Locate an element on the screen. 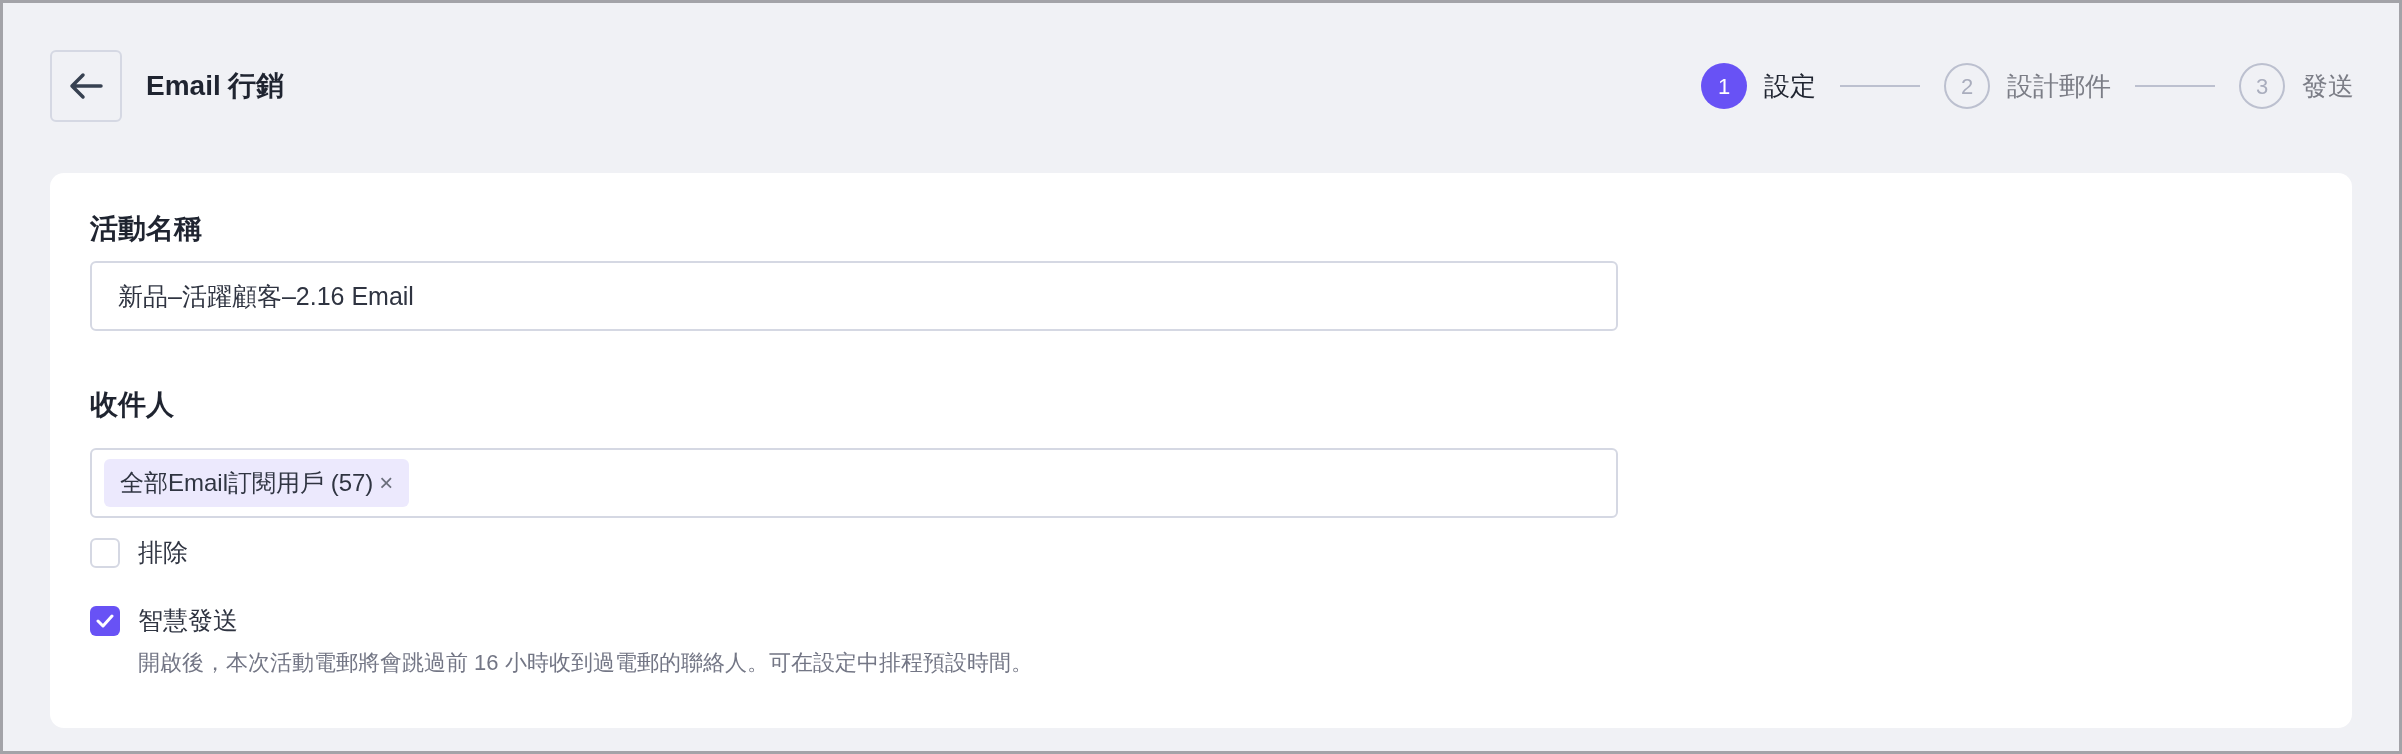 This screenshot has width=2402, height=754. checkbox-label: 排除 is located at coordinates (163, 553).